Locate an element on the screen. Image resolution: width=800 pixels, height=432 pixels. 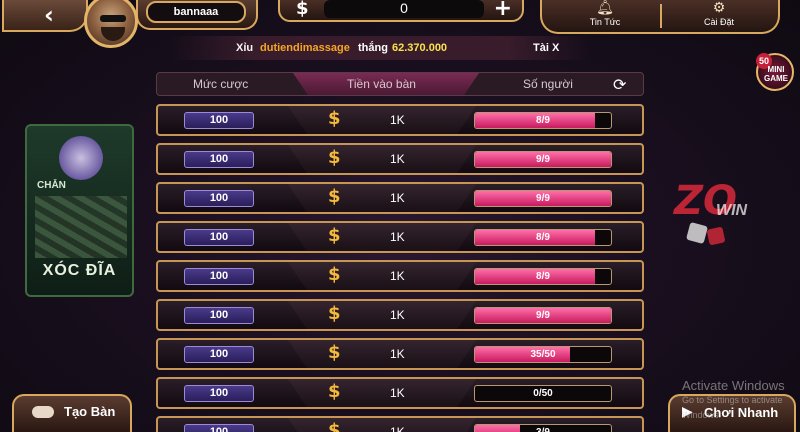
player-progress: 3/9 is located at coordinates (543, 428).